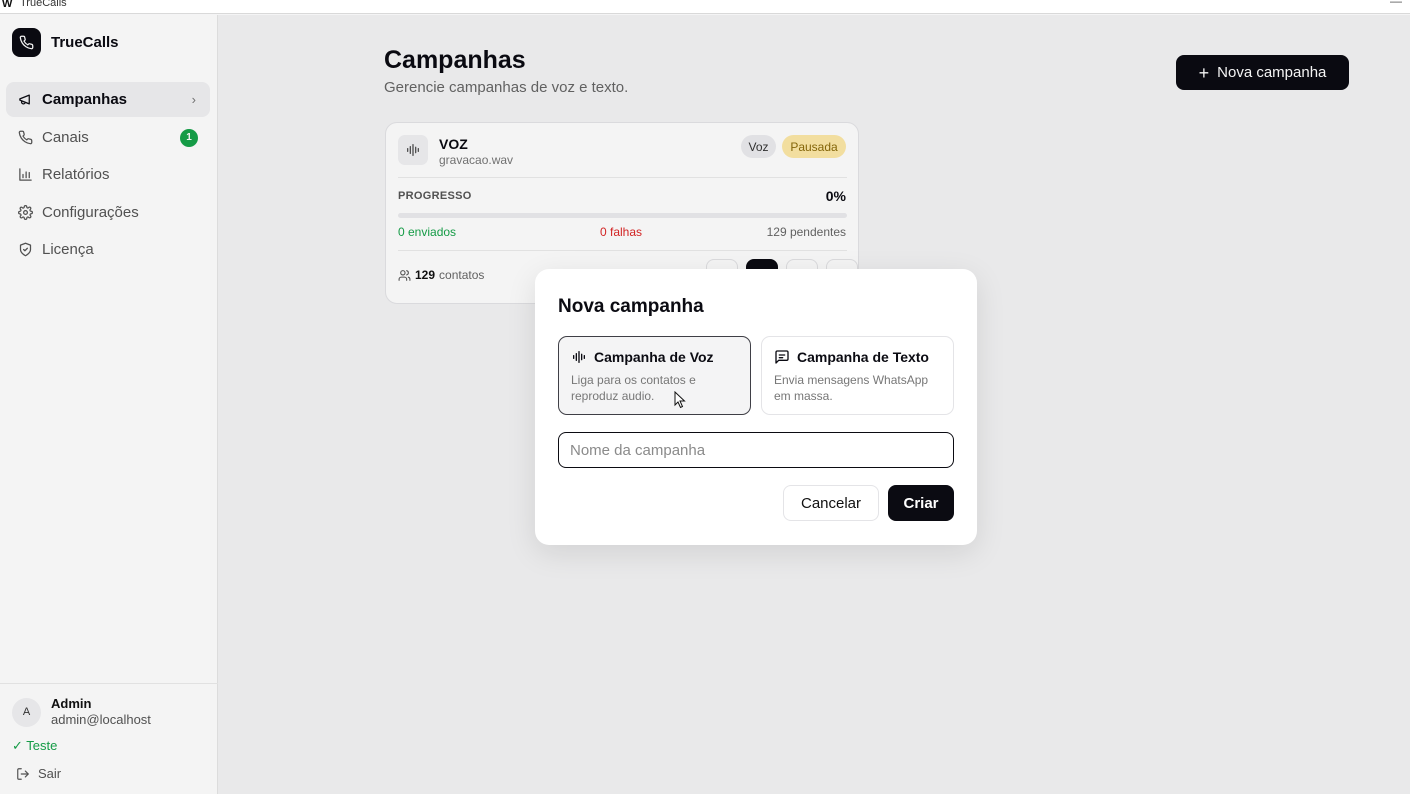  Describe the element at coordinates (680, 400) in the screenshot. I see `mouse-cursor-icon` at that location.